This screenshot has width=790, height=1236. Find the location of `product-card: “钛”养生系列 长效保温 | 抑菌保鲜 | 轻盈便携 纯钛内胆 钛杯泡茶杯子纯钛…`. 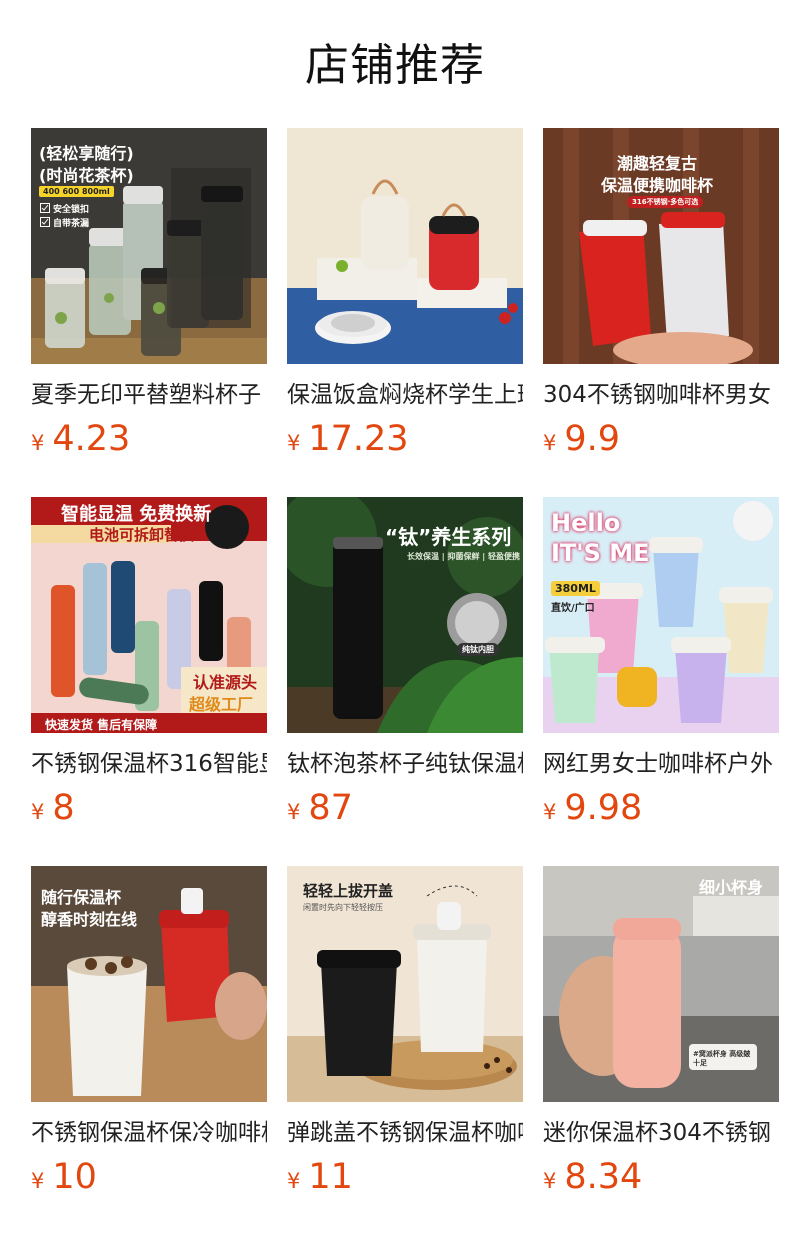

product-card: “钛”养生系列 长效保温 | 抑菌保鲜 | 轻盈便携 纯钛内胆 钛杯泡茶杯子纯钛… is located at coordinates (405, 681).